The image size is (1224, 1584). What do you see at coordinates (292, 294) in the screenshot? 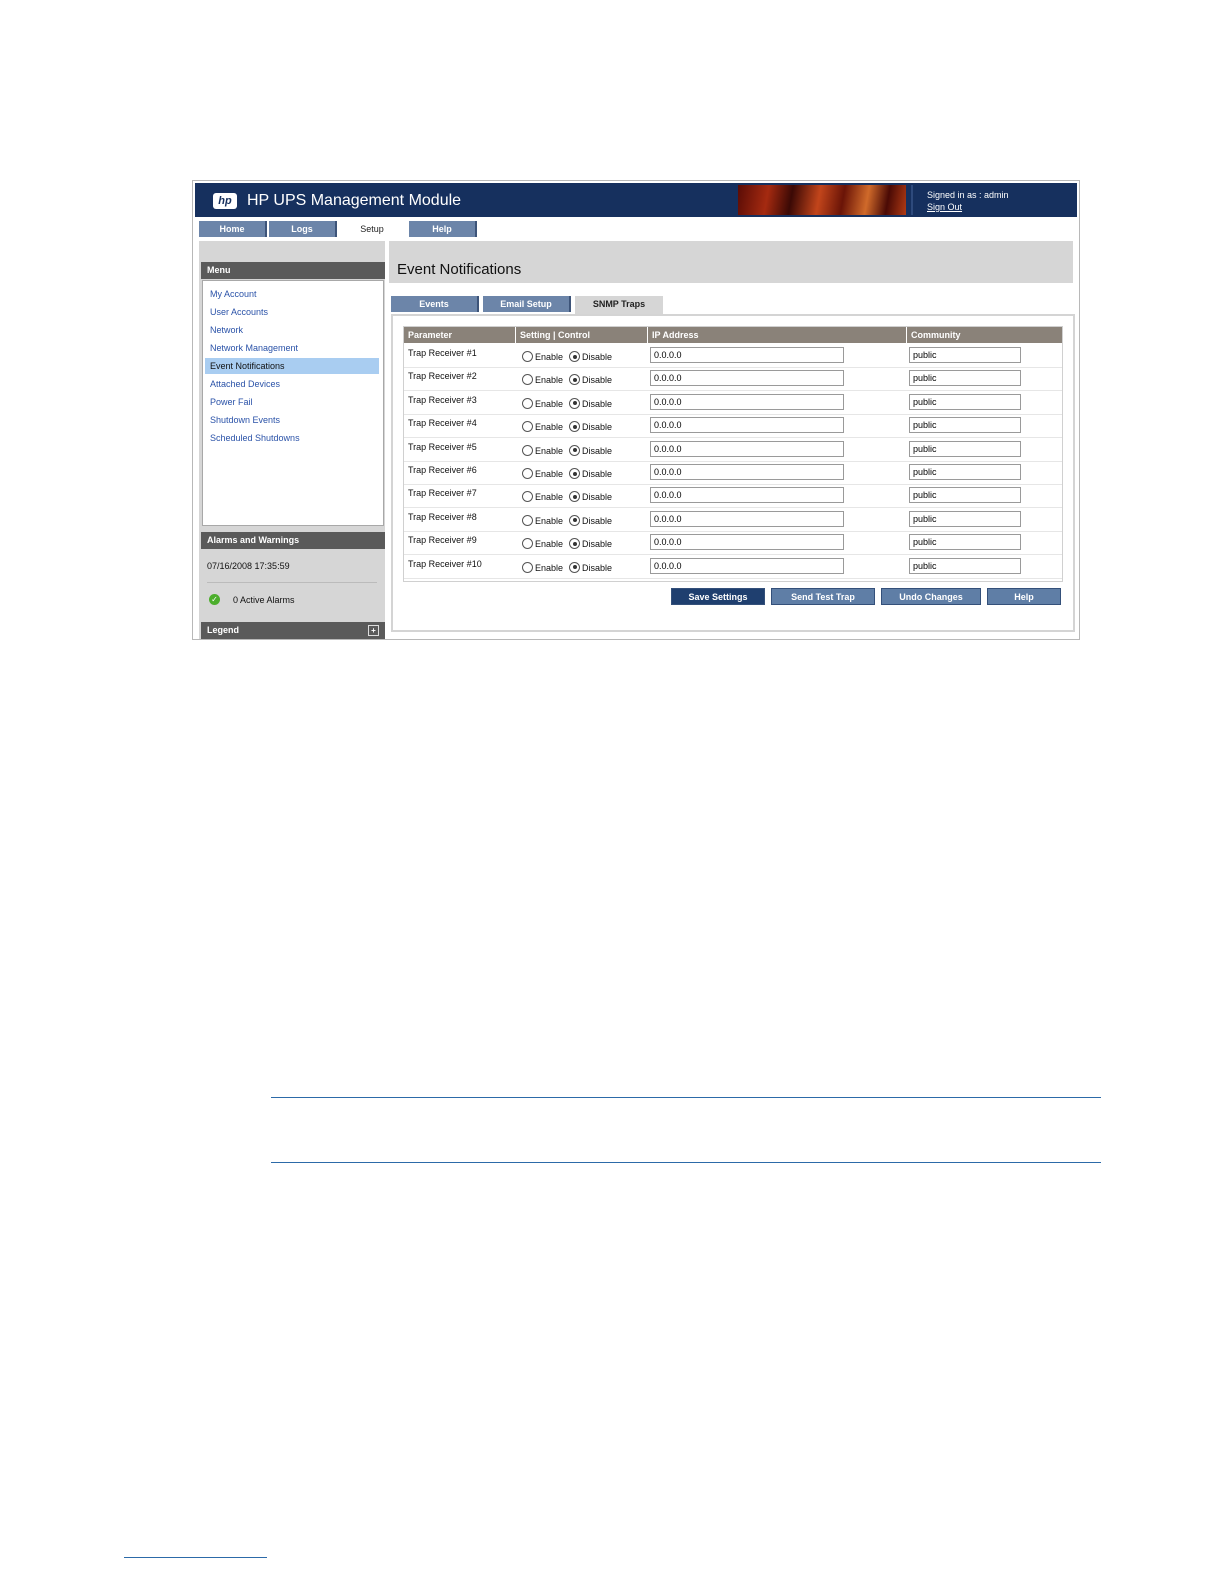
I see `menu-item-my-account: My Account` at bounding box center [292, 294].